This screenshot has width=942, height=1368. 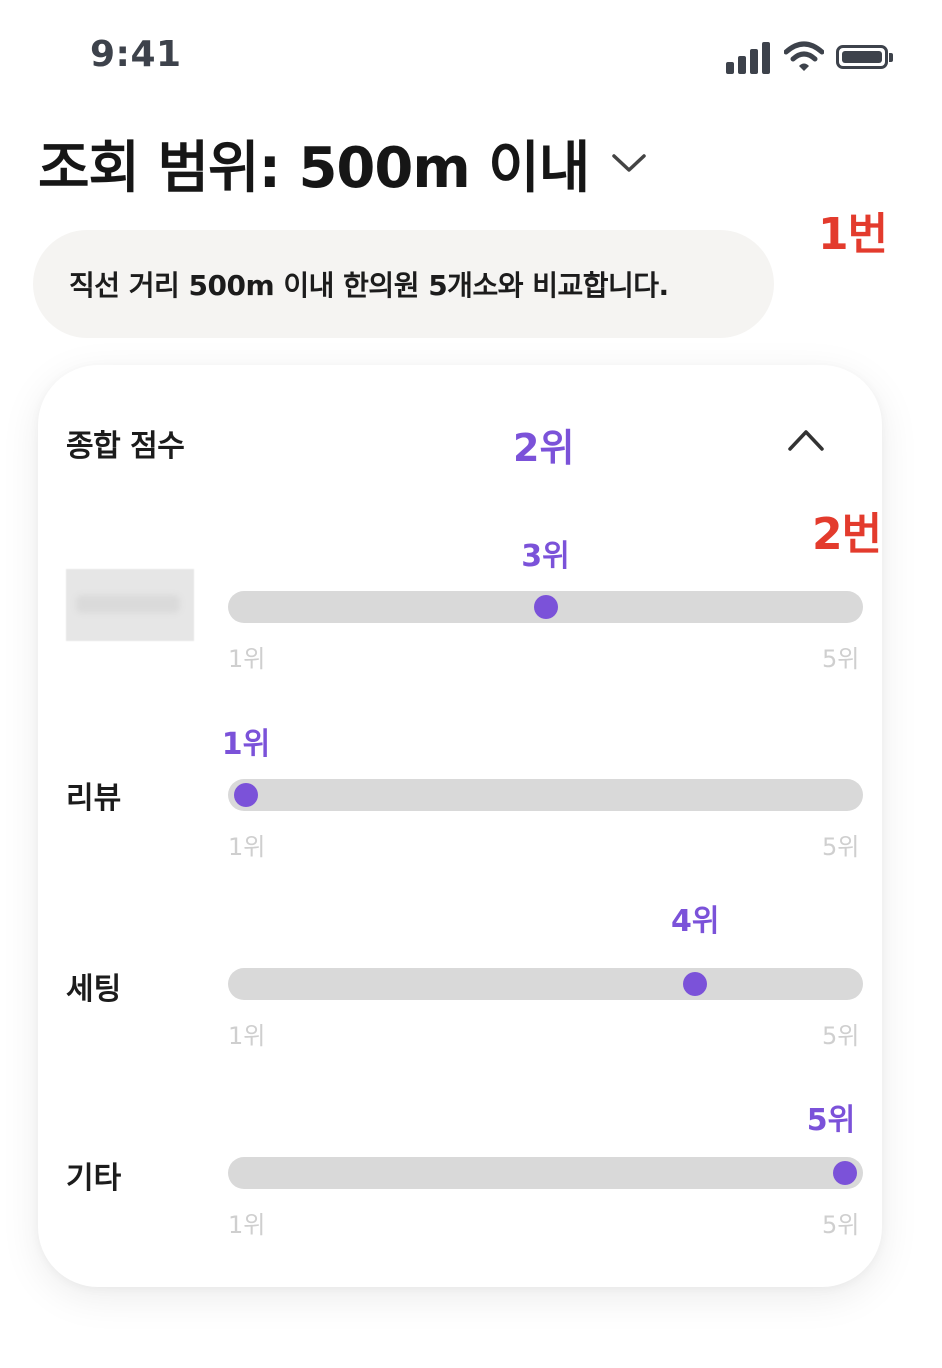 I want to click on signal-icon, so click(x=750, y=57).